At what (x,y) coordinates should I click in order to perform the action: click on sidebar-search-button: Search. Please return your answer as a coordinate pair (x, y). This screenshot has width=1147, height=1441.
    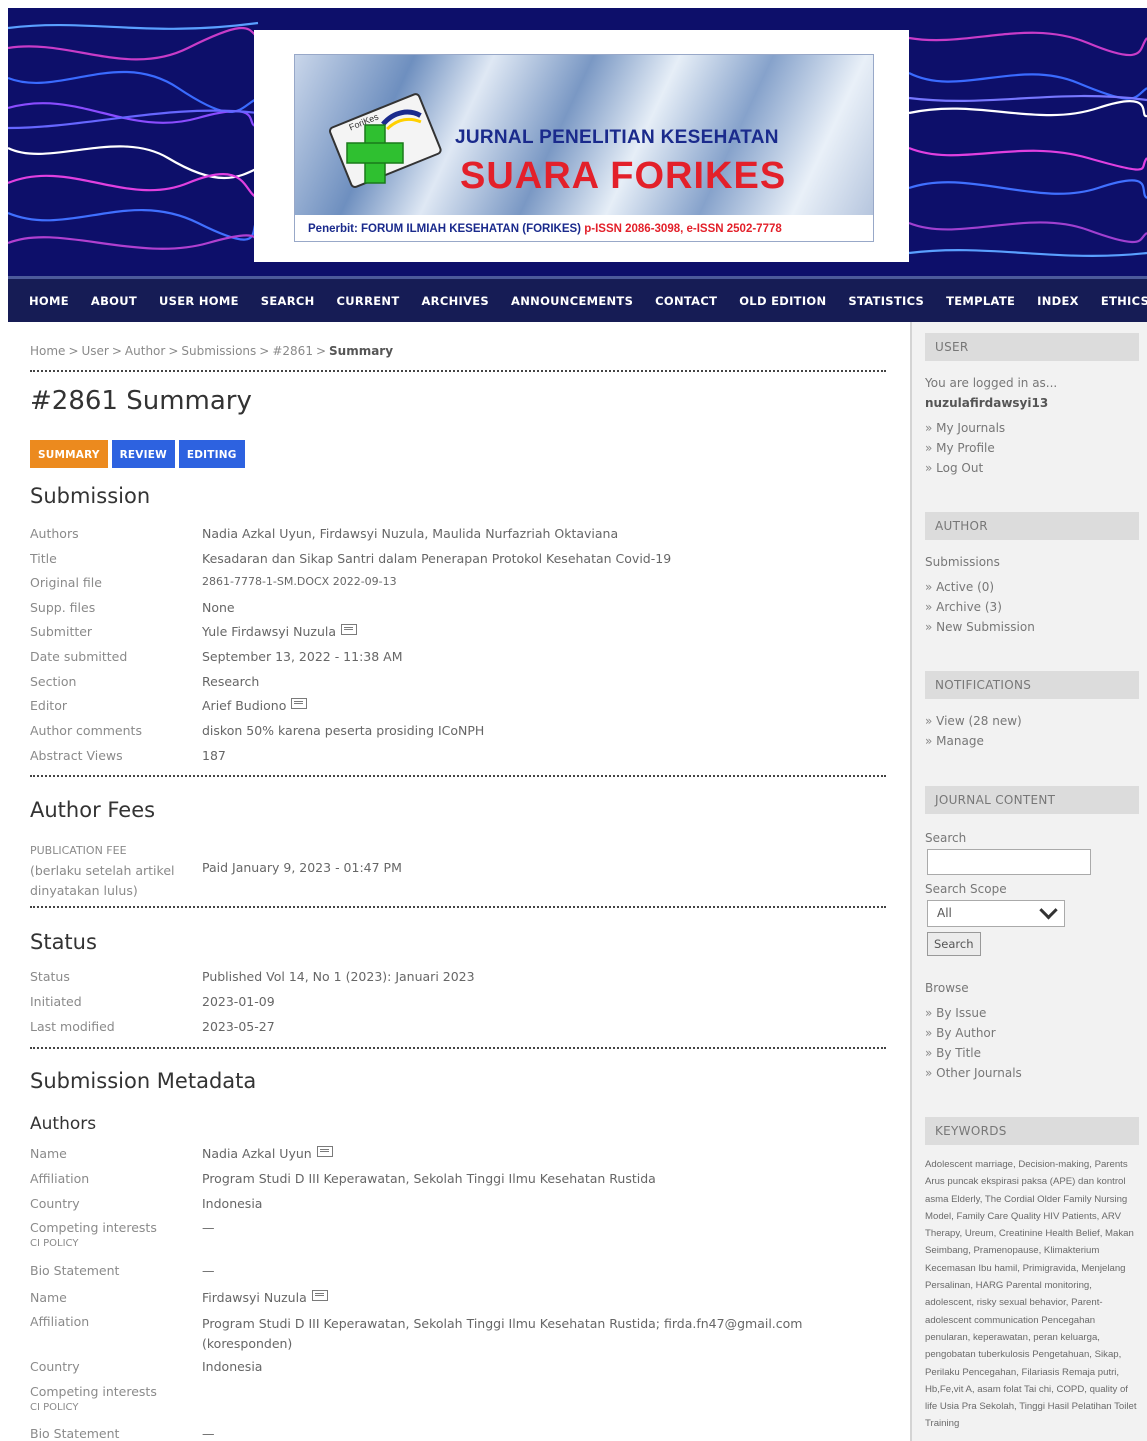
    Looking at the image, I should click on (954, 944).